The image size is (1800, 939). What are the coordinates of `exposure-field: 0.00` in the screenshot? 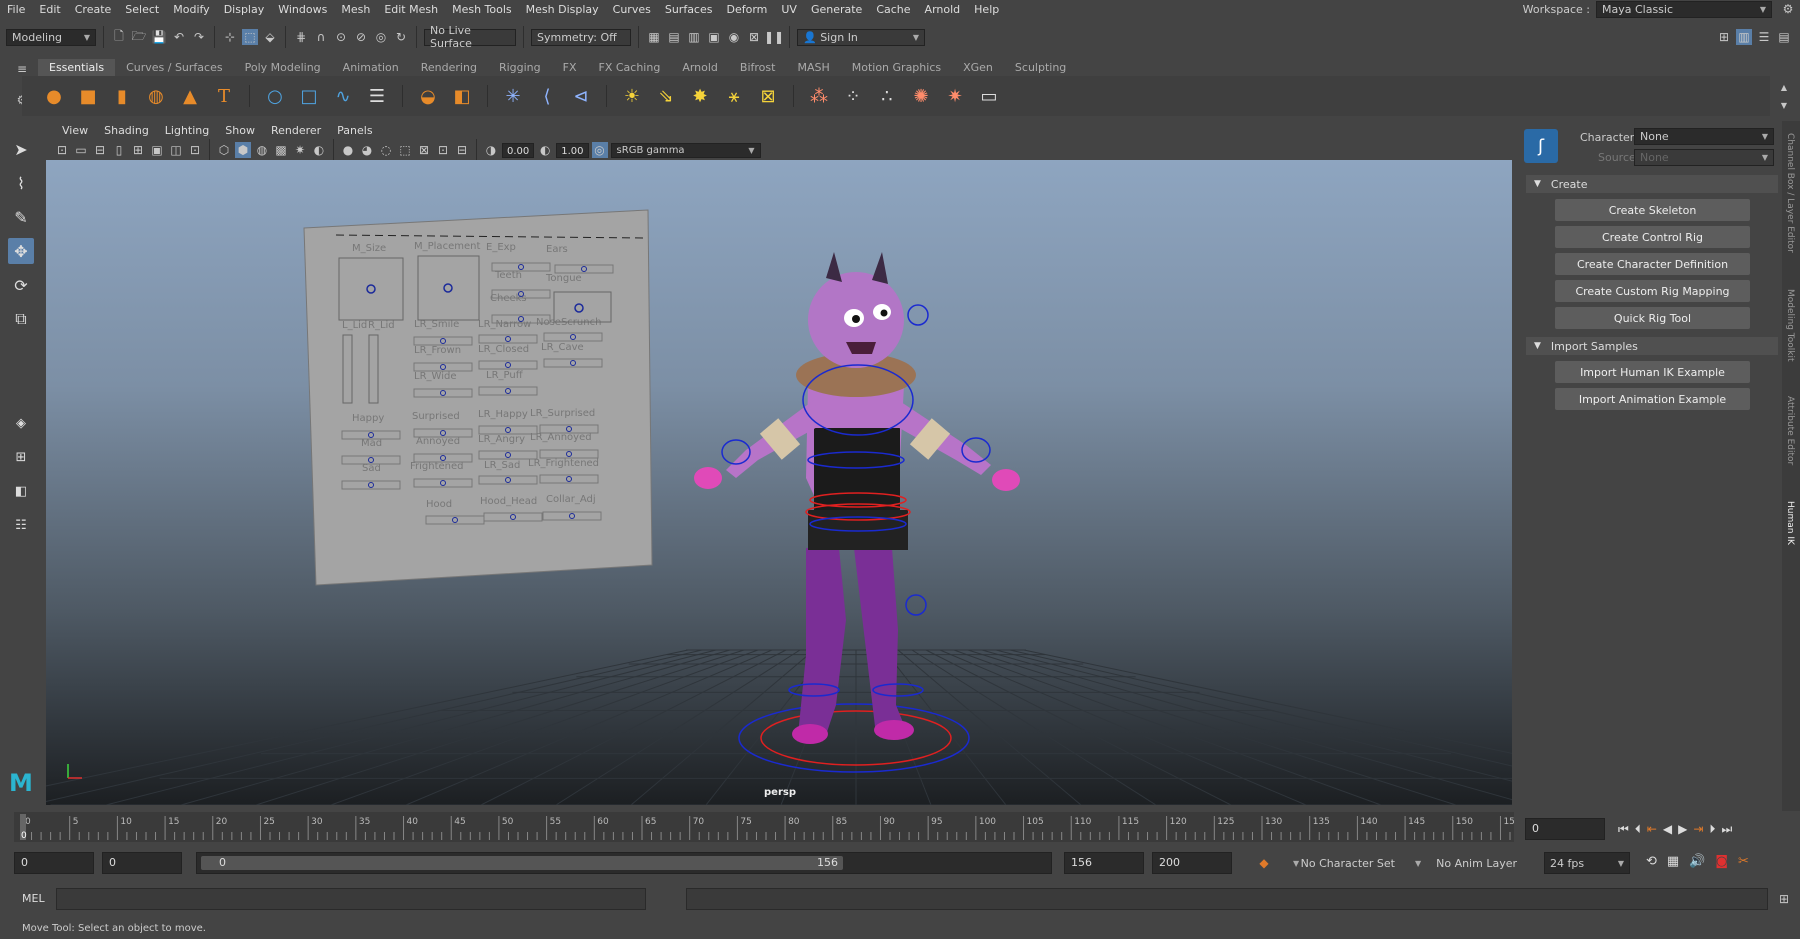 It's located at (518, 150).